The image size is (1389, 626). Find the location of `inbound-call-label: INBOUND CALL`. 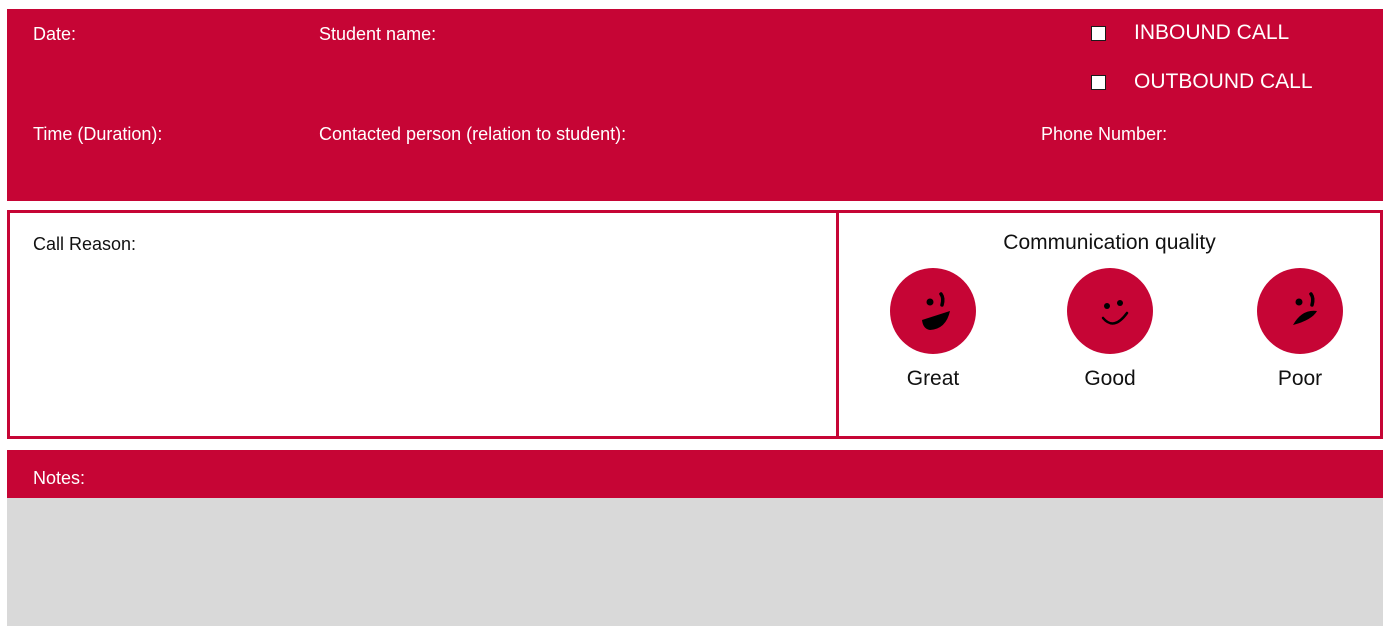

inbound-call-label: INBOUND CALL is located at coordinates (1212, 32).